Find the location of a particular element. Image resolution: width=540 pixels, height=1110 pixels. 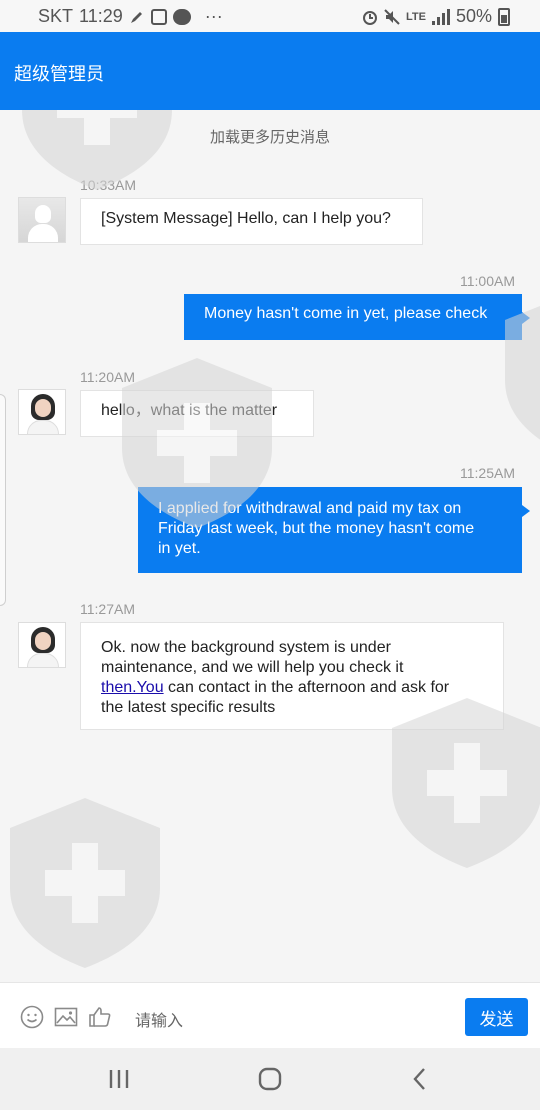

incoming-message: hello，what is the matter is located at coordinates (197, 413).